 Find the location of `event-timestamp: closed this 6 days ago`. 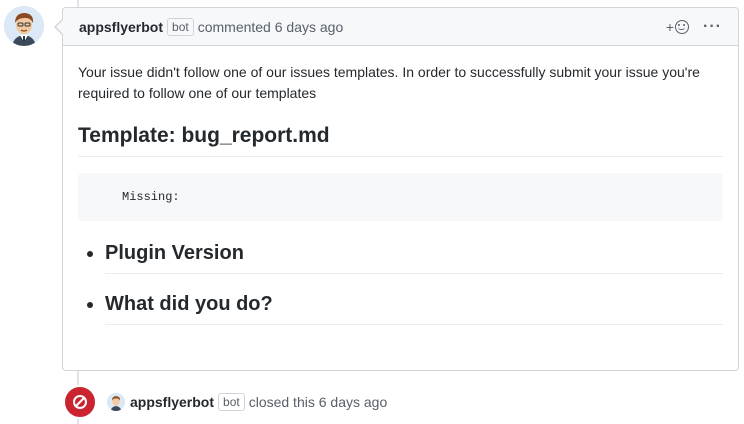

event-timestamp: closed this 6 days ago is located at coordinates (318, 402).